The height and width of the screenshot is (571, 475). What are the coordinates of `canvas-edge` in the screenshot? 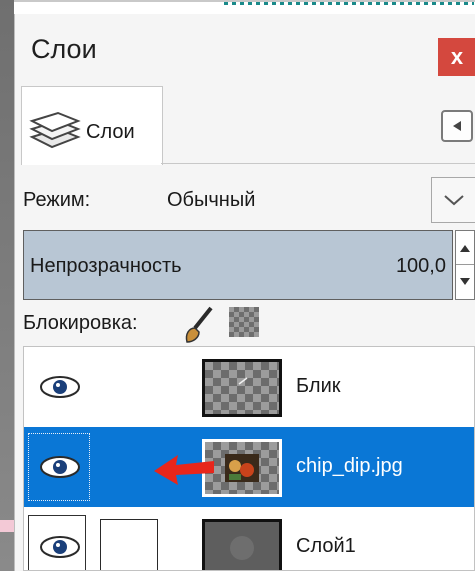 It's located at (7, 285).